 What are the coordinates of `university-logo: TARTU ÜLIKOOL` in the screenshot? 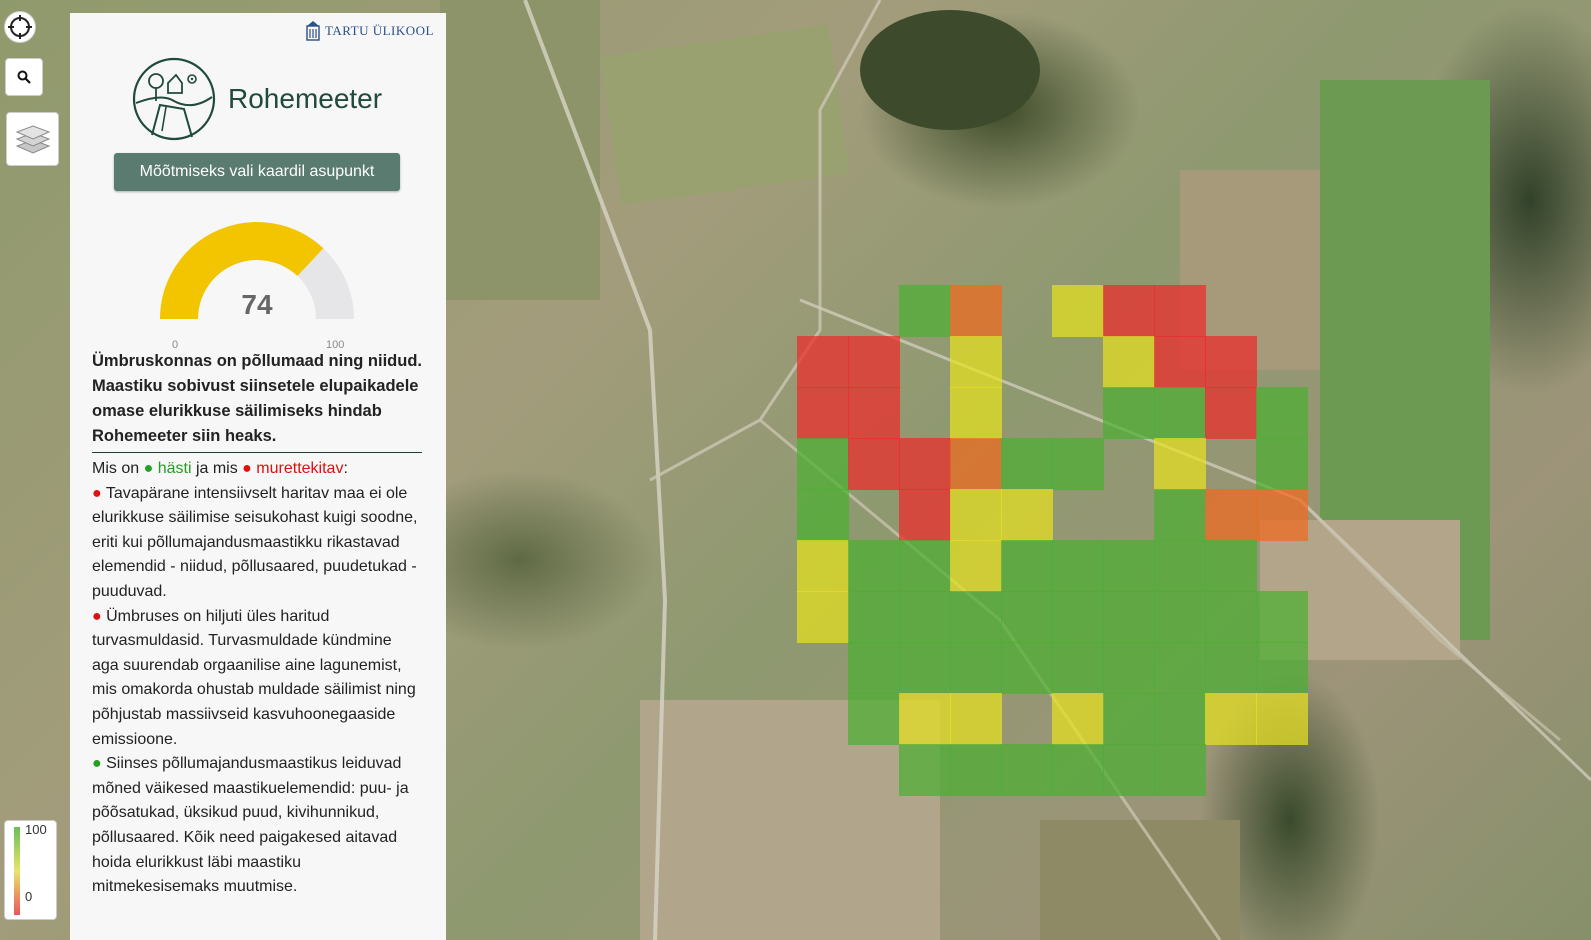 It's located at (370, 31).